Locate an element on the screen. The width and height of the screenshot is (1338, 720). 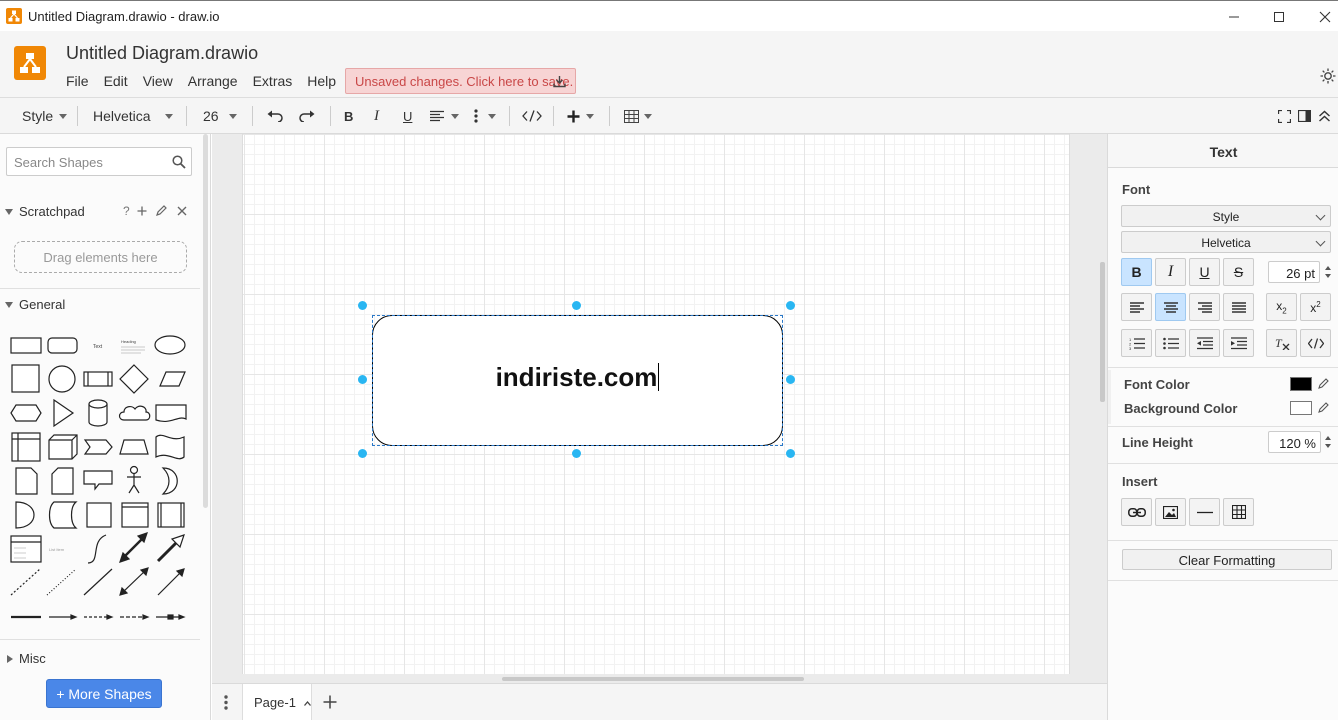
resize-handle-ne is located at coordinates (790, 305).